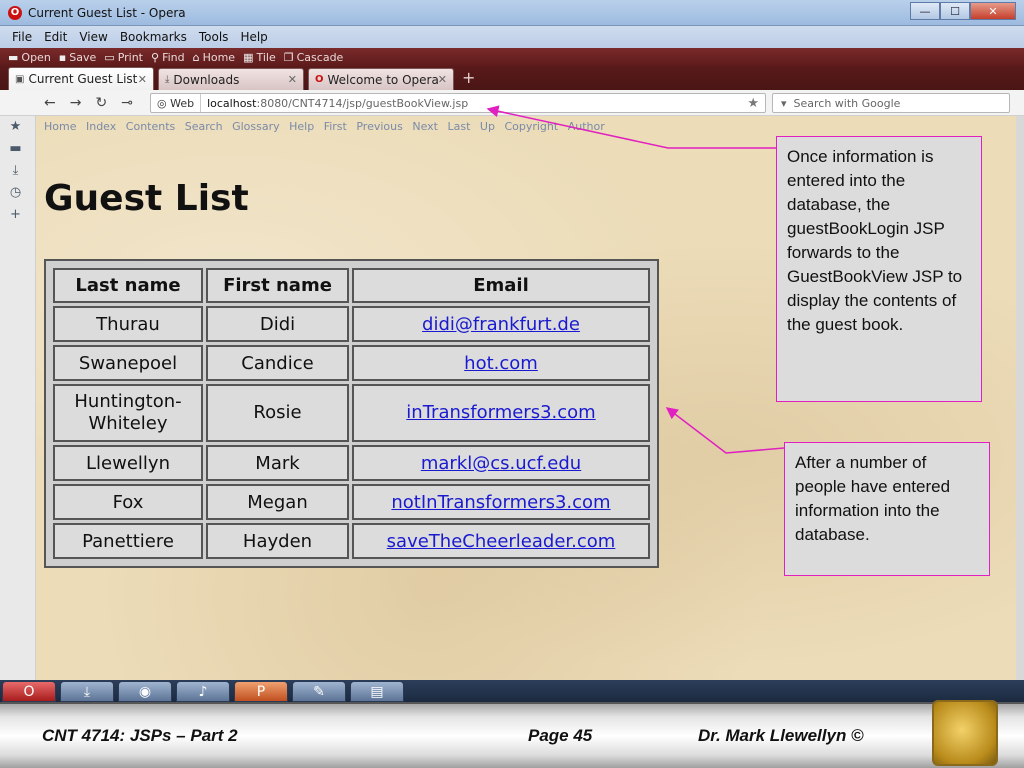 Image resolution: width=1024 pixels, height=768 pixels. Describe the element at coordinates (87, 691) in the screenshot. I see `download-taskbar-icon: ⤓` at that location.